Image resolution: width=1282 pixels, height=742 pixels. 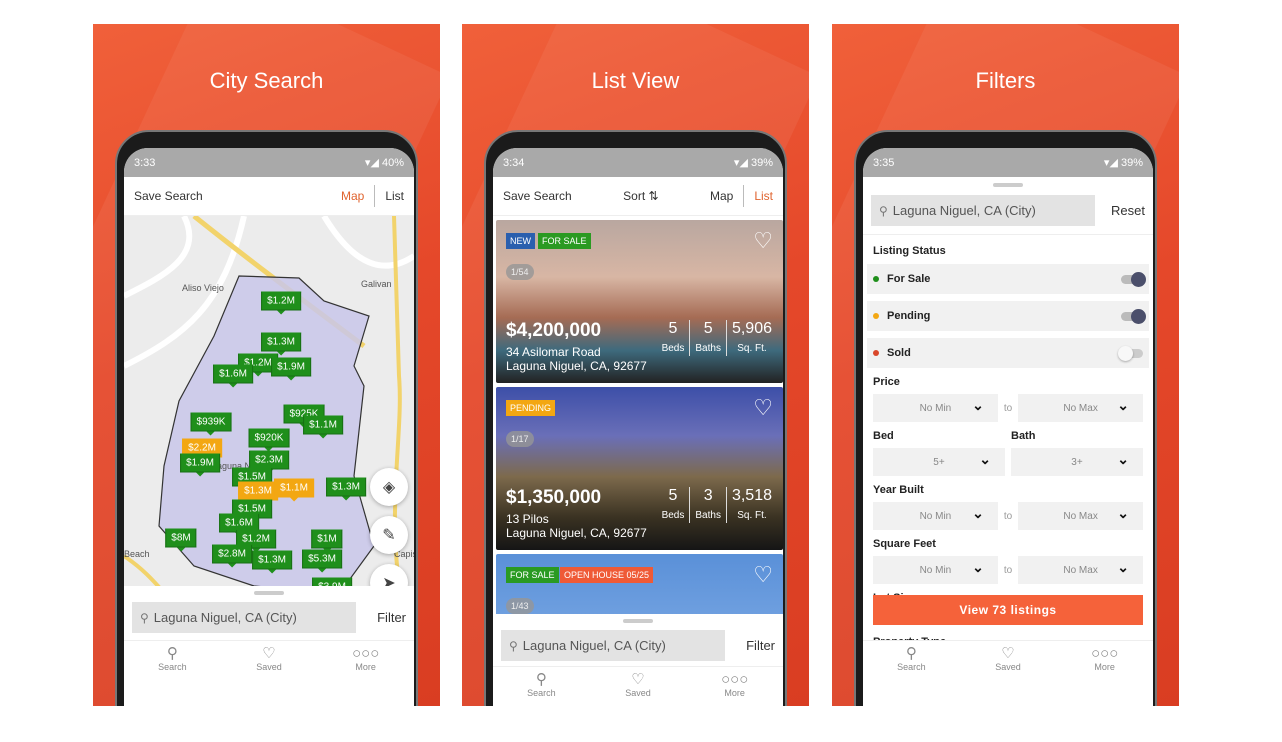 I want to click on status-sold: Sold, so click(x=1008, y=353).